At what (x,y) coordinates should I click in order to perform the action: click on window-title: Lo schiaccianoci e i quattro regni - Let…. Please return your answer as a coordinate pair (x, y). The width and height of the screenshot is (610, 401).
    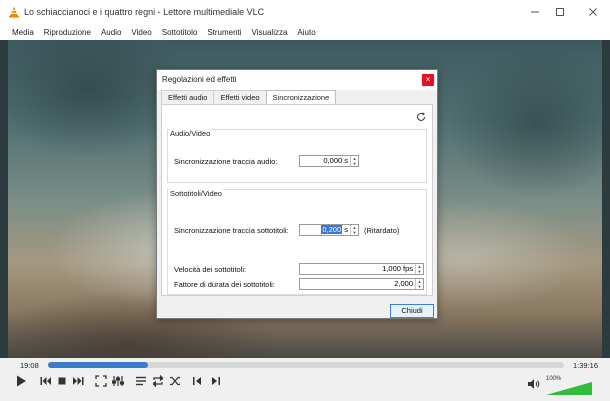
    Looking at the image, I should click on (144, 12).